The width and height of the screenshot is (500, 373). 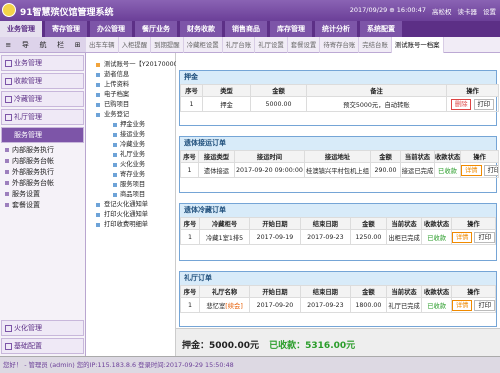 What do you see at coordinates (130, 185) in the screenshot?
I see `tree-service-items: 服务项目` at bounding box center [130, 185].